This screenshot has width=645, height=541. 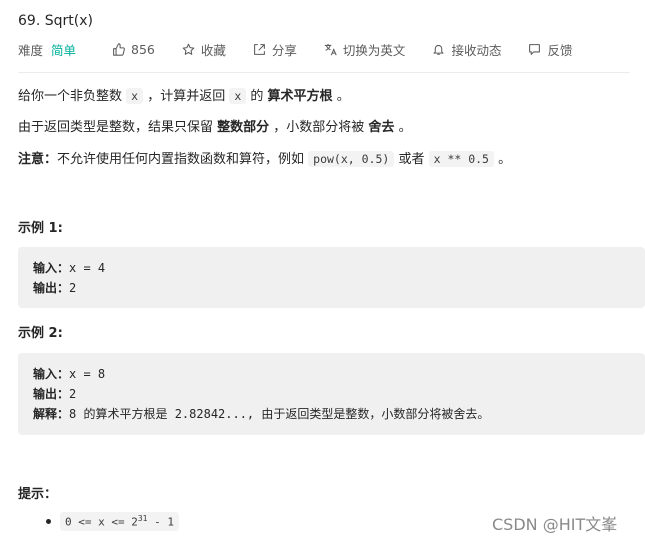 I want to click on description-paragraph-2: 由于返回类型是整数，结果只保留 整数部分 ，小数部分将被 舍去 。, so click(x=215, y=128).